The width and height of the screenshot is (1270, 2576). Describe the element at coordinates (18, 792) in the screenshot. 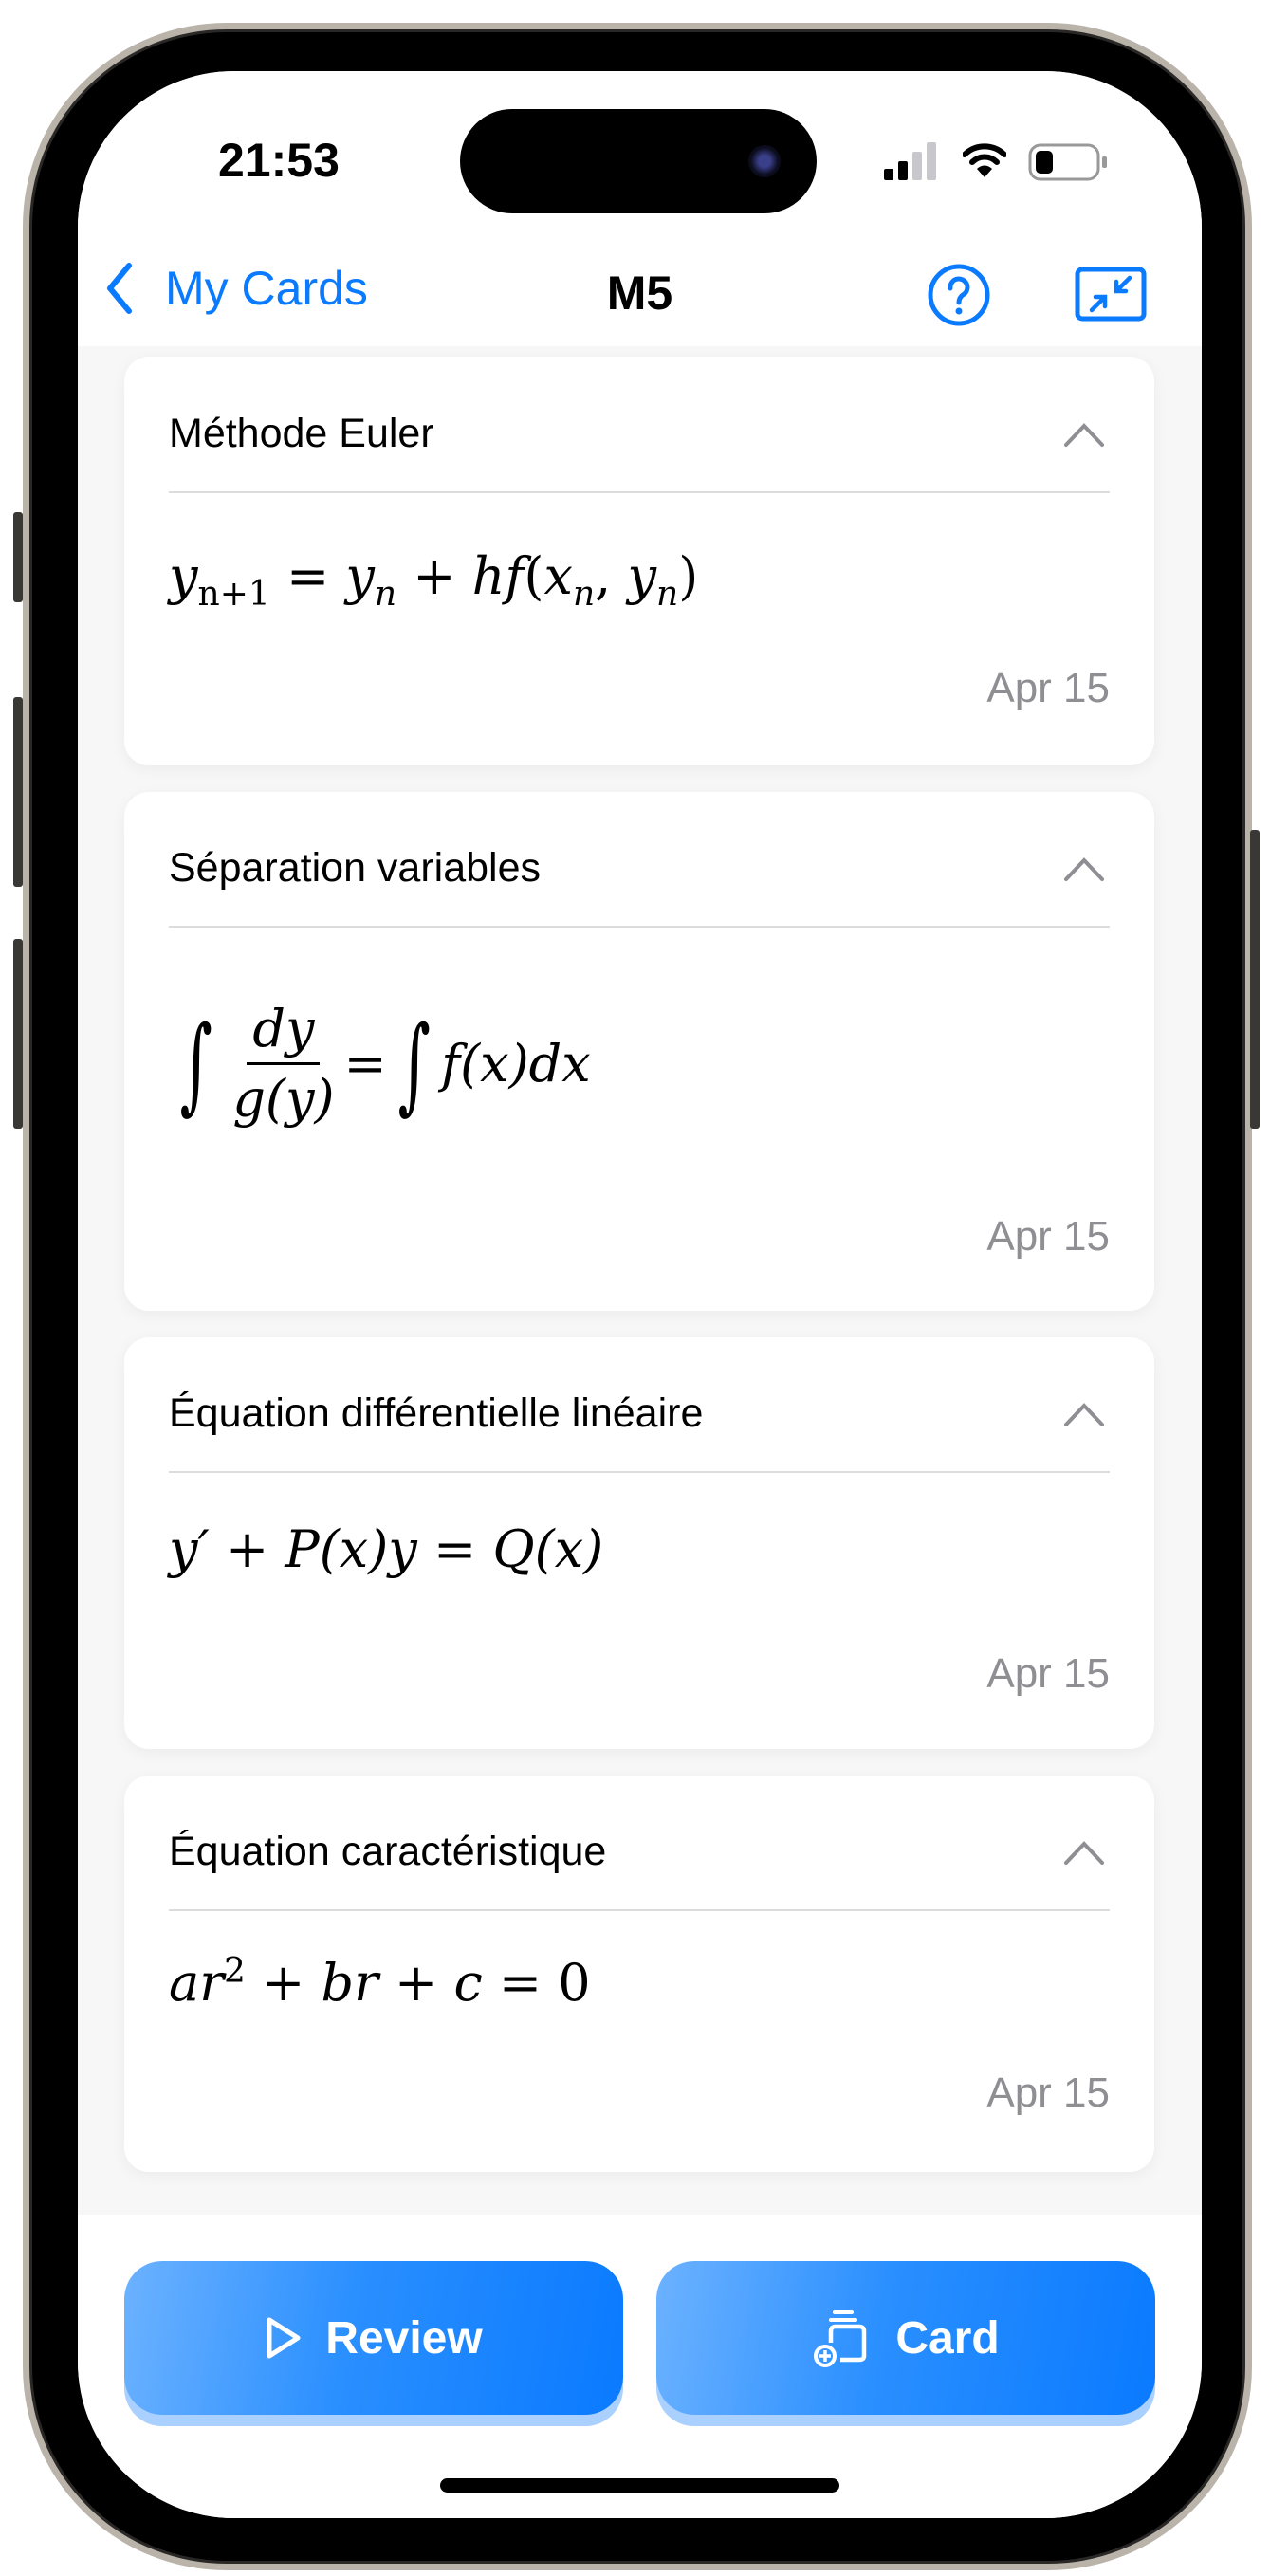

I see `volume-up-button` at that location.